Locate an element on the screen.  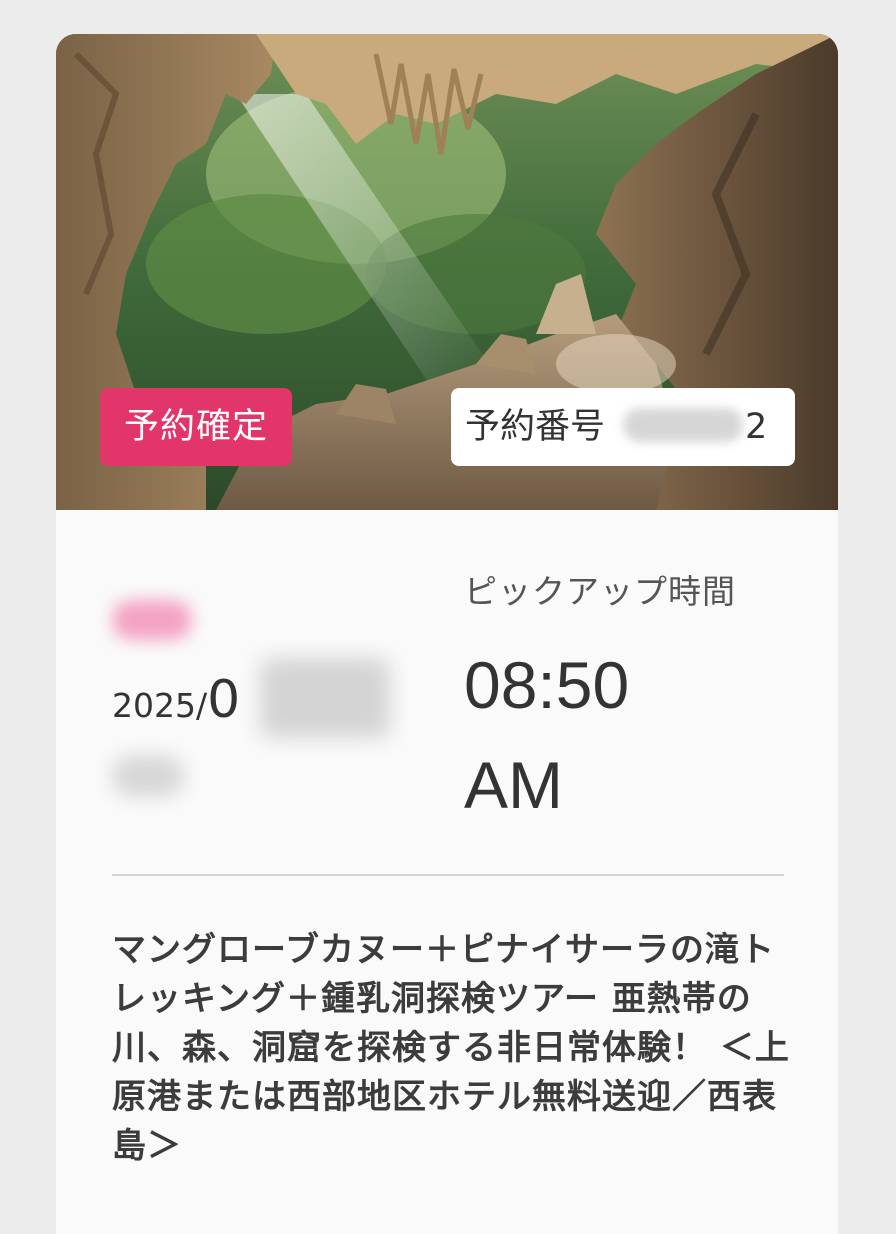
date-year: 2025/ is located at coordinates (160, 705).